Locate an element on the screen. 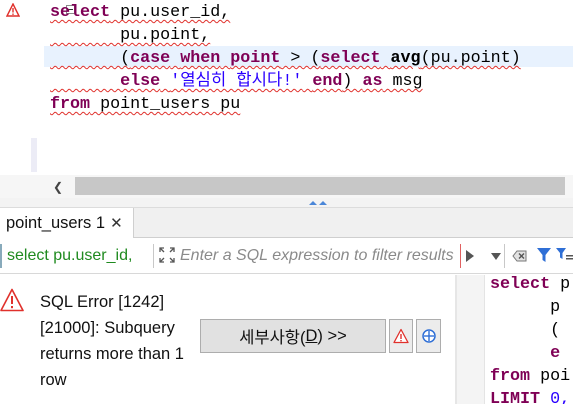 The image size is (573, 404). crosshair-icon is located at coordinates (428, 336).